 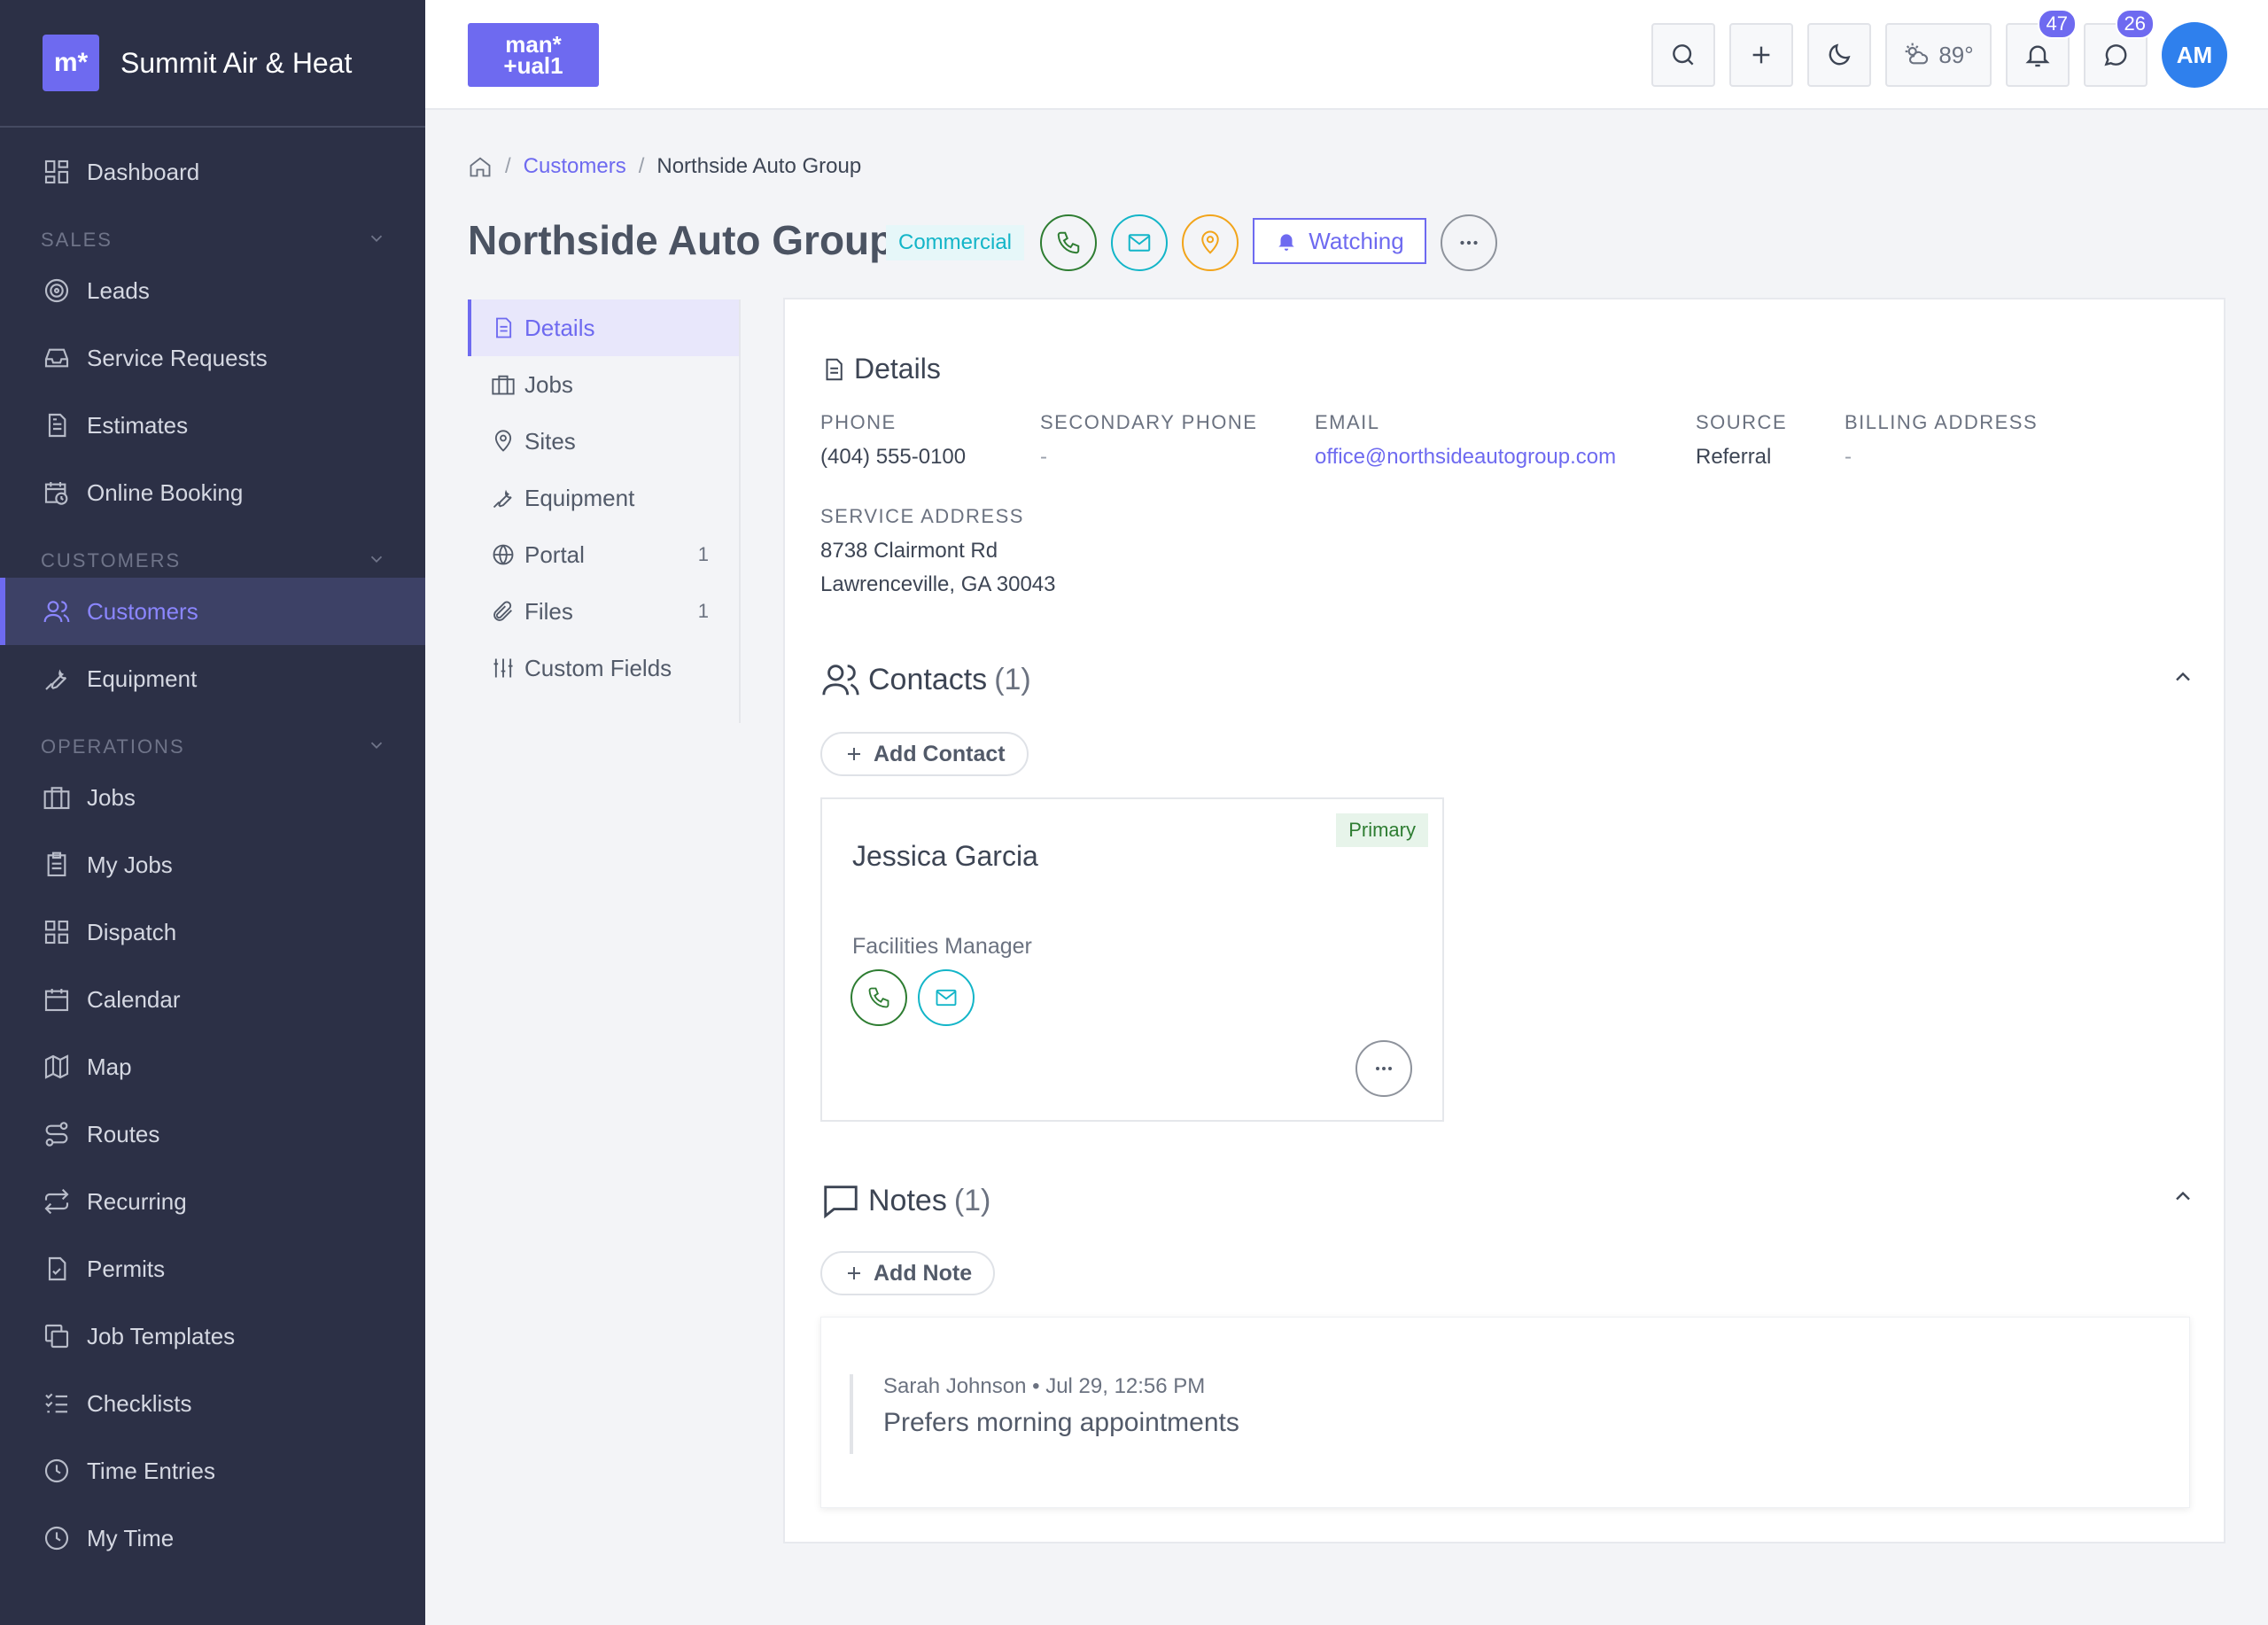 What do you see at coordinates (376, 560) in the screenshot?
I see `chevron-down-icon` at bounding box center [376, 560].